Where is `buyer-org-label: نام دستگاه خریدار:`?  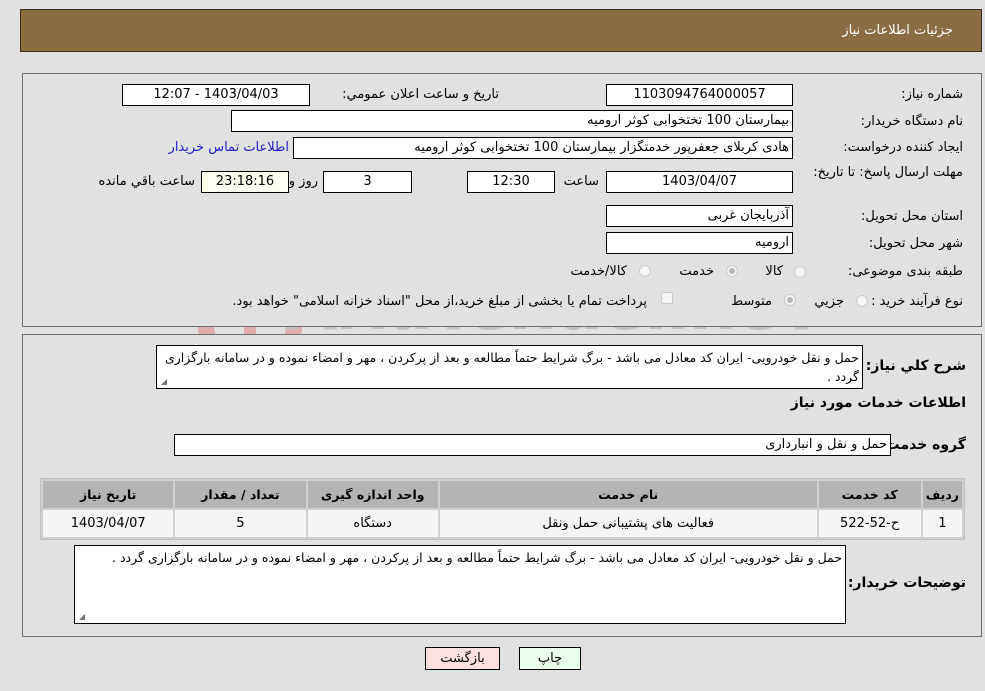
buyer-org-label: نام دستگاه خریدار: is located at coordinates (911, 121).